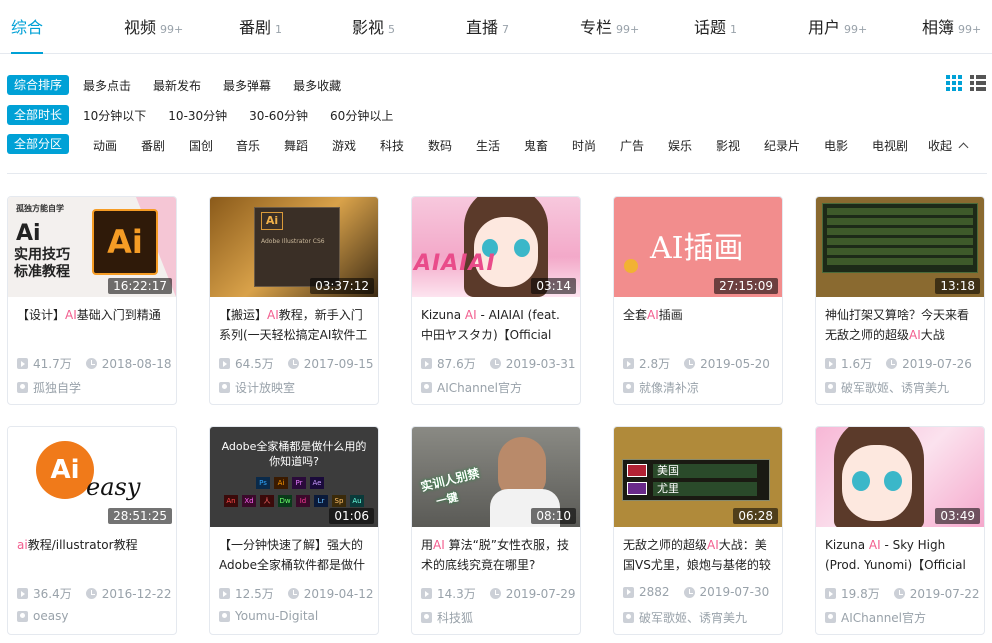 This screenshot has height=643, width=992. What do you see at coordinates (426, 617) in the screenshot?
I see `uploader-icon` at bounding box center [426, 617].